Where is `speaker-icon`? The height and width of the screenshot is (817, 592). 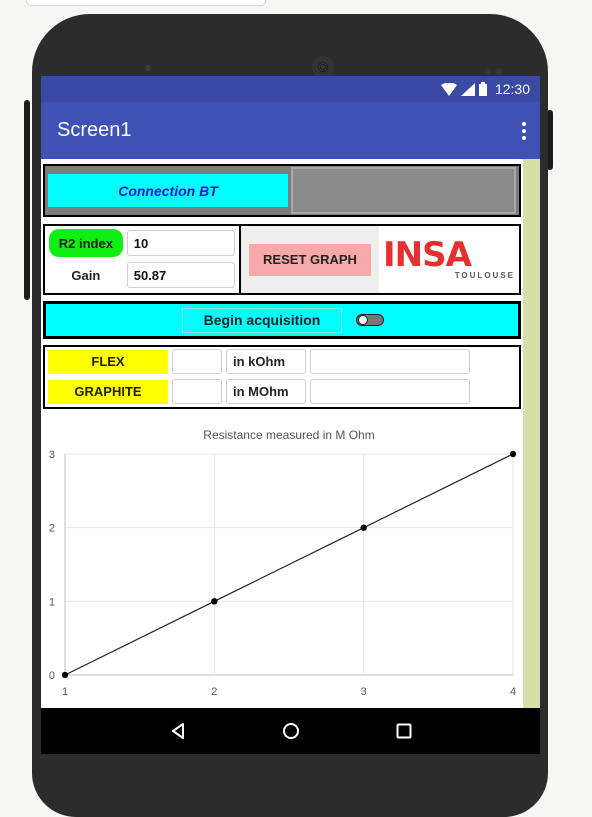 speaker-icon is located at coordinates (323, 67).